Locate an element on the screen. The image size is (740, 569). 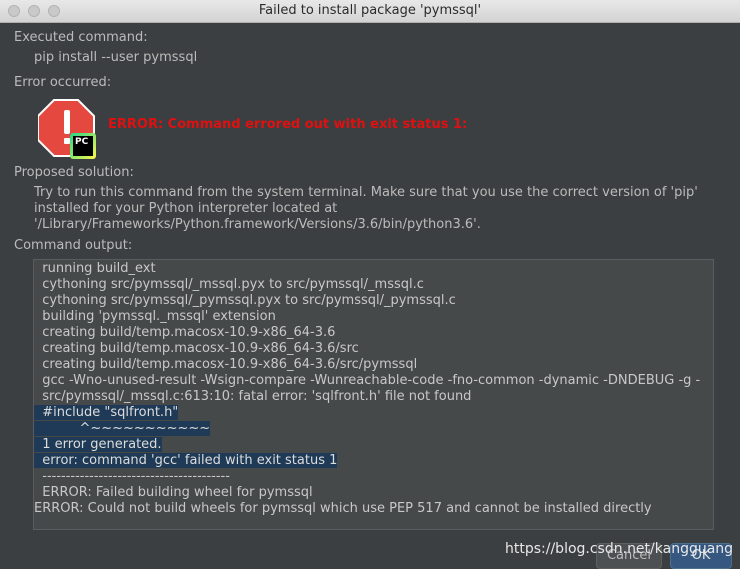
pycharm-badge-icon: PC is located at coordinates (83, 146).